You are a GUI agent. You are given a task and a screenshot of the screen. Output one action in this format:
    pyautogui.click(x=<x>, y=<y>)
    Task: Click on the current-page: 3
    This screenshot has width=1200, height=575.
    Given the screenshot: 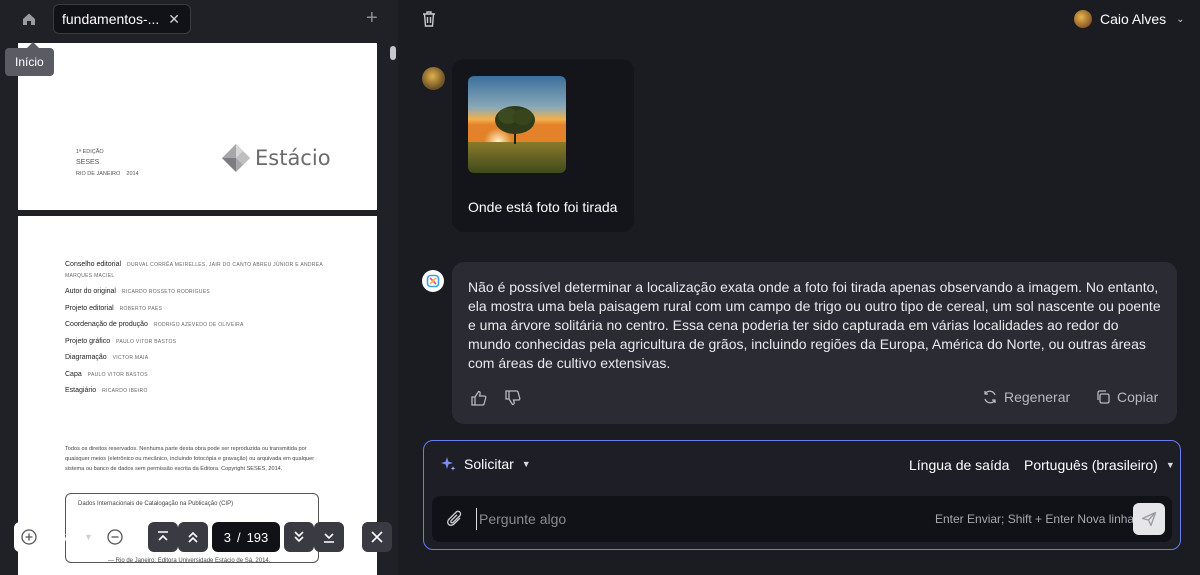 What is the action you would take?
    pyautogui.click(x=227, y=537)
    